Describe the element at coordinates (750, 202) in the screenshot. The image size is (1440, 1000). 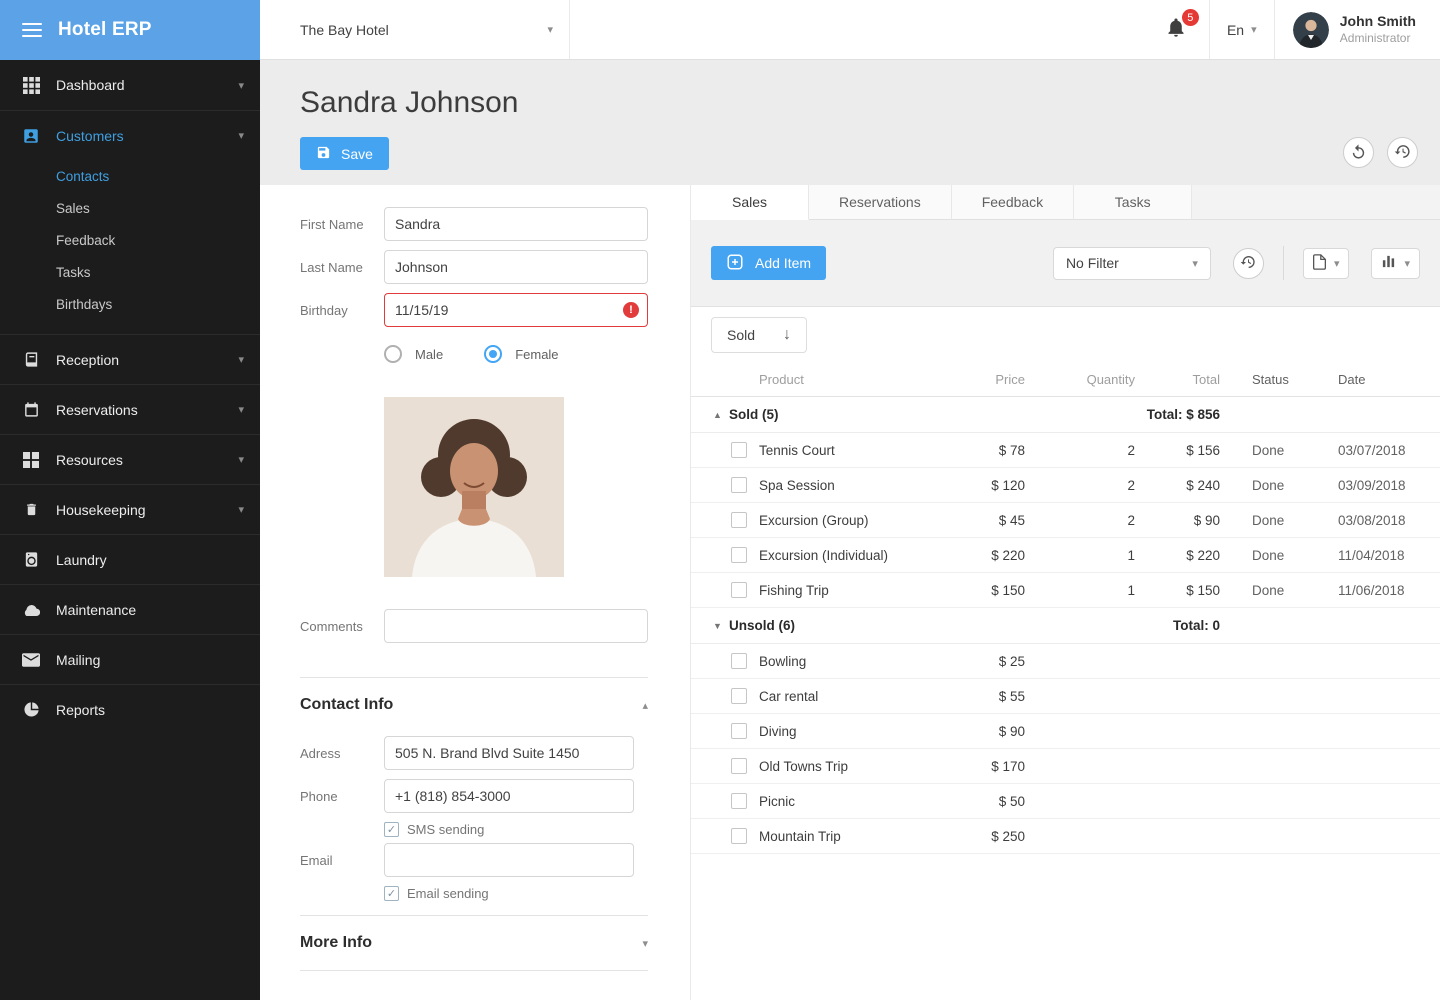
I see `tab-sales: Sales` at that location.